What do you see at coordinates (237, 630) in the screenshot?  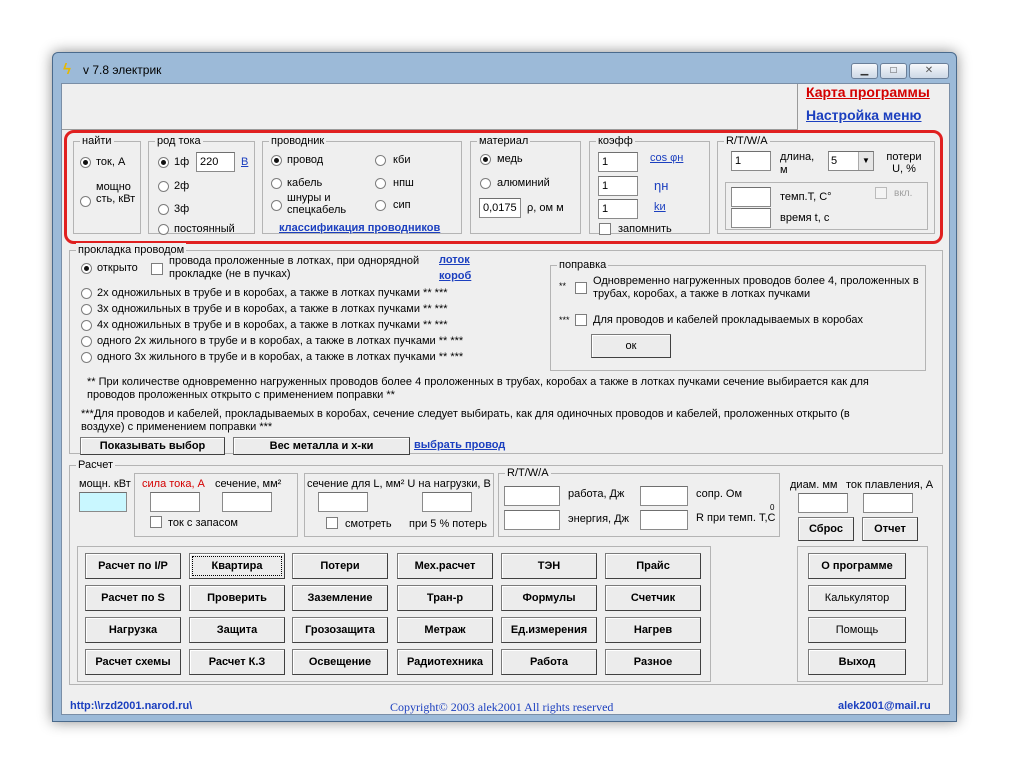 I see `grid-button: Защита` at bounding box center [237, 630].